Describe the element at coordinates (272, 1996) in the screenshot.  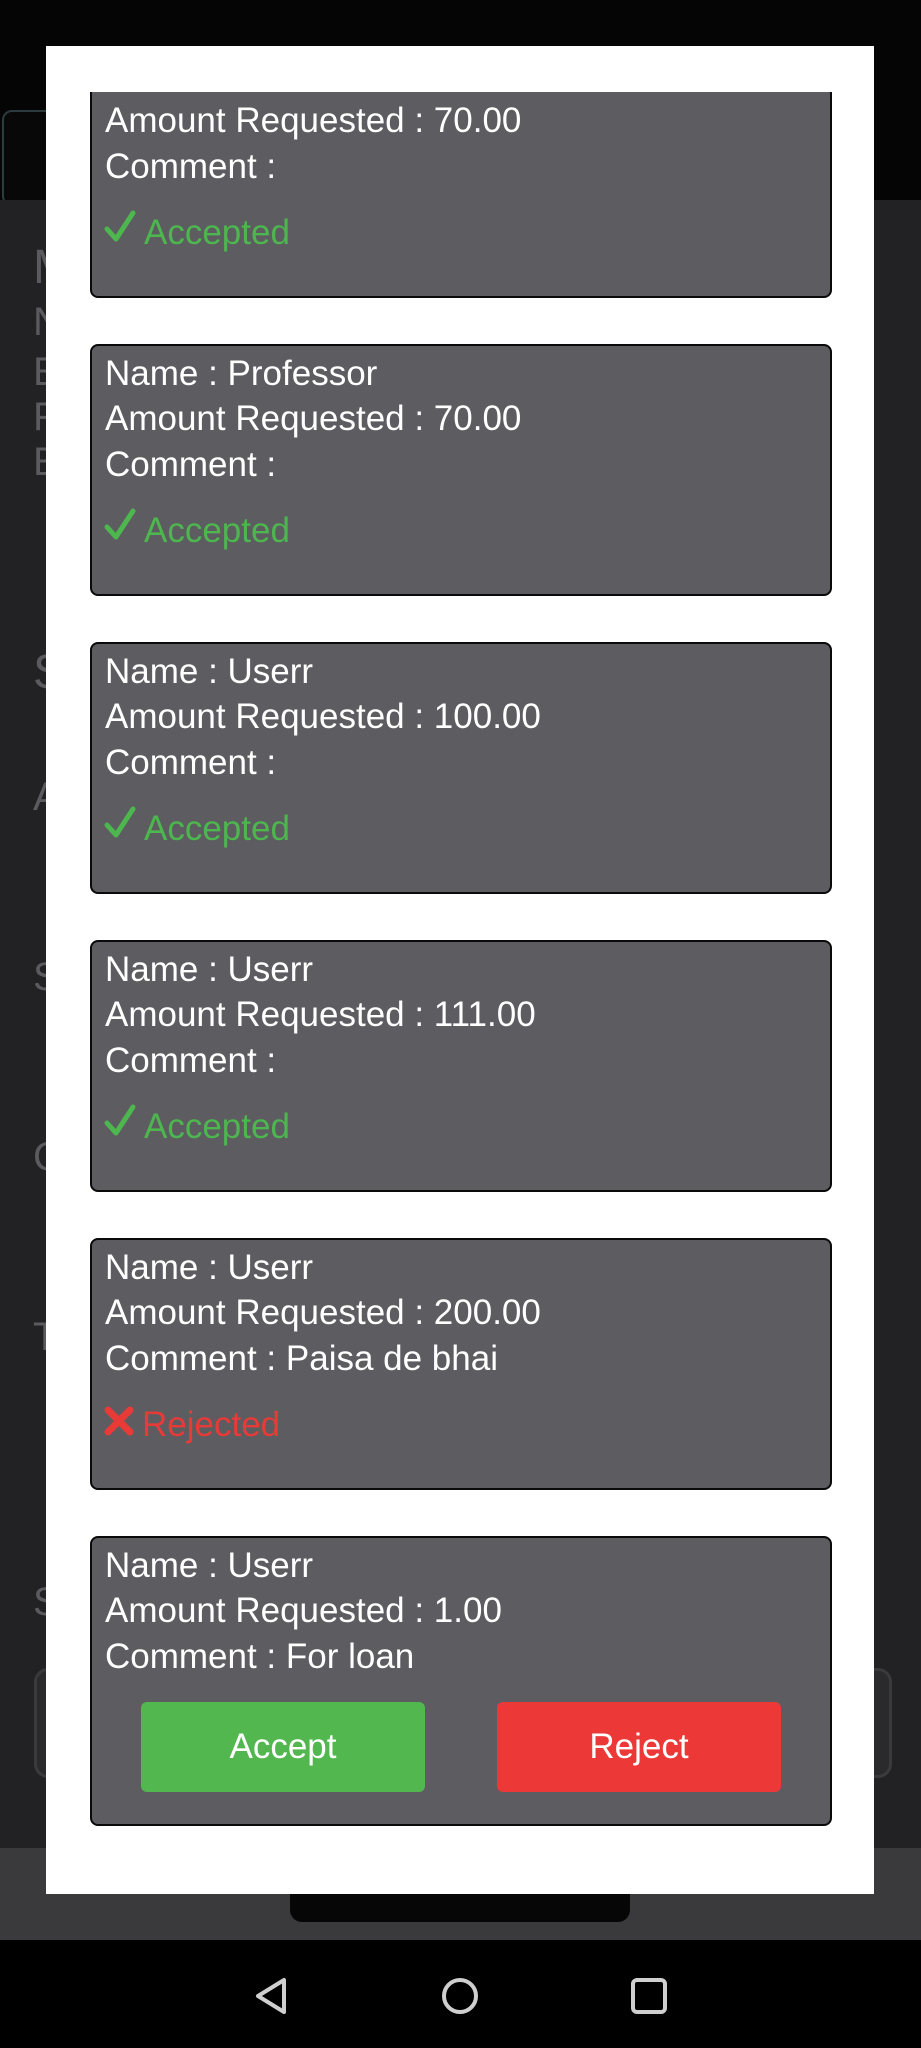
I see `back-icon` at that location.